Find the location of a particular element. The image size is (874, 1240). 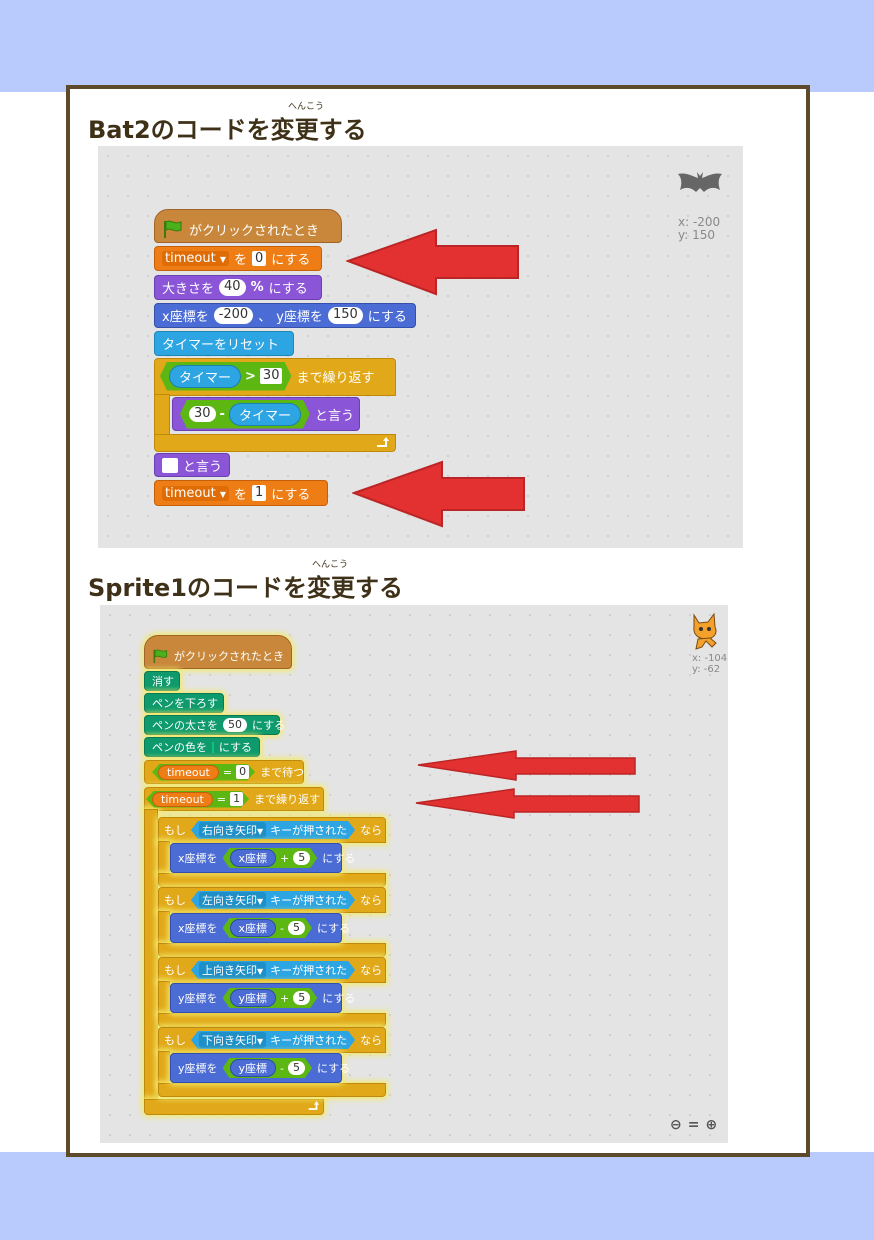

value-slot: 0 is located at coordinates (259, 258).